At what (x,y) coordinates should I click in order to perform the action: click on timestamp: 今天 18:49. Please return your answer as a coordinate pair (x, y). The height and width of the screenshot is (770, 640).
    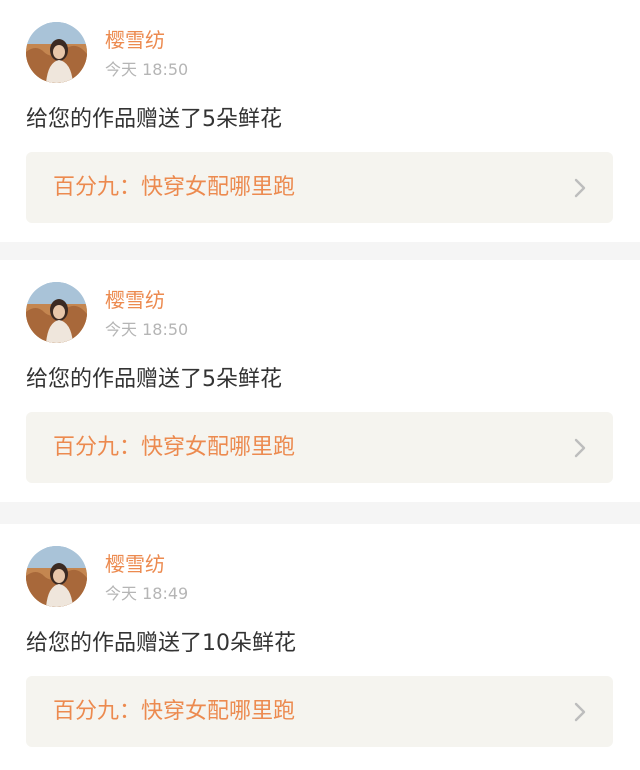
    Looking at the image, I should click on (147, 593).